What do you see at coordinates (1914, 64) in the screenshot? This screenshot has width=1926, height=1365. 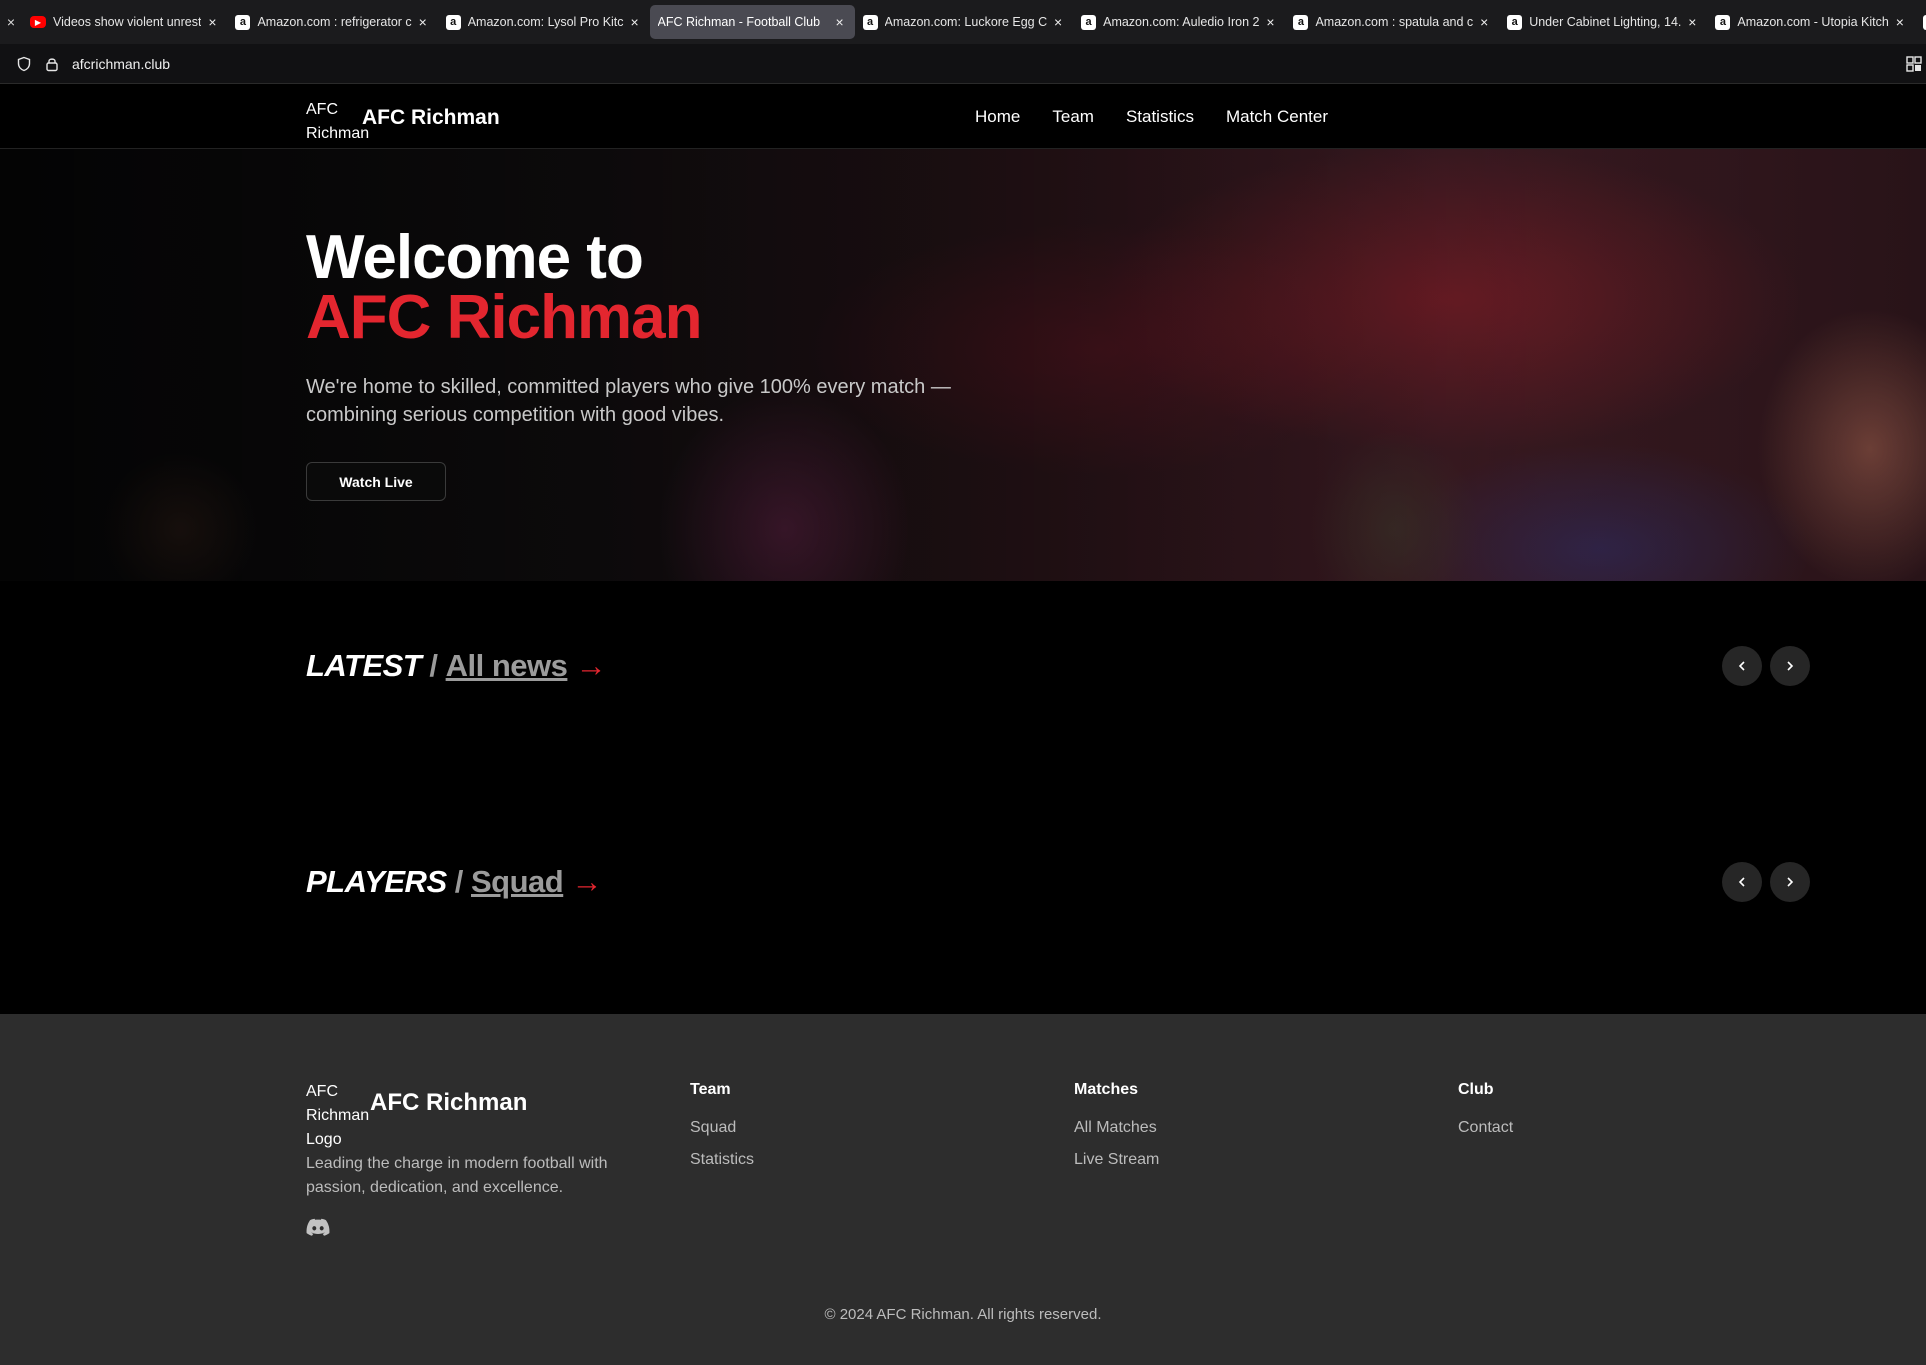 I see `extensions-icon` at bounding box center [1914, 64].